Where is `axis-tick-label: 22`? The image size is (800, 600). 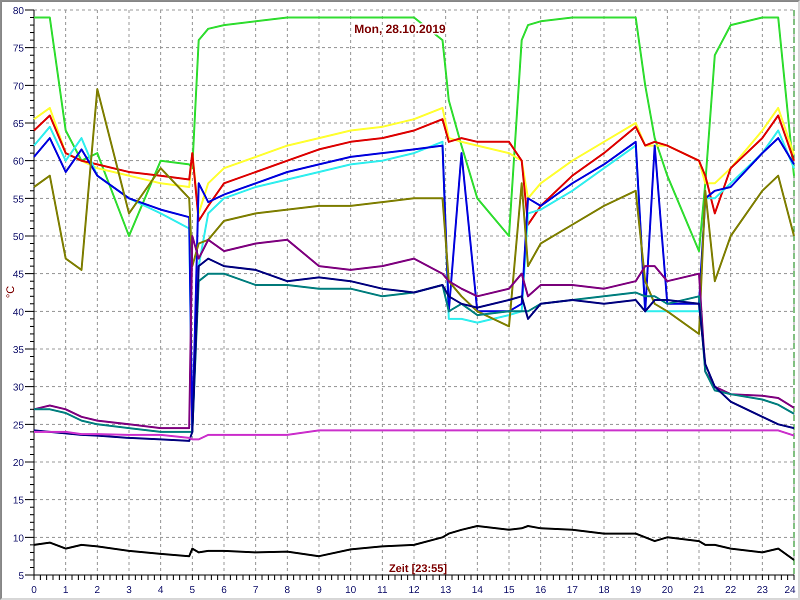
axis-tick-label: 22 is located at coordinates (730, 590).